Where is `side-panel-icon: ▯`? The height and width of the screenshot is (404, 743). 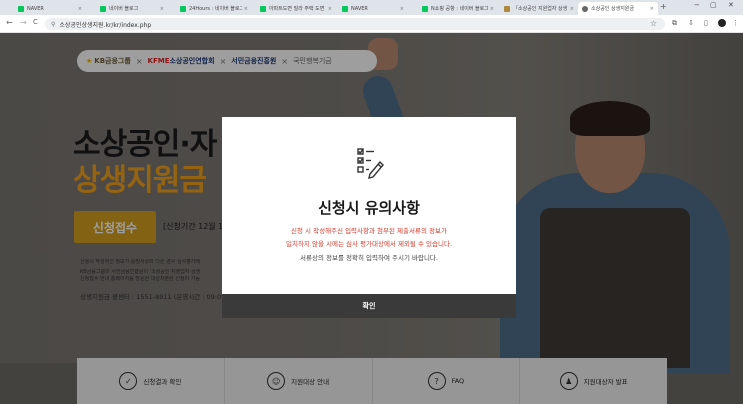 side-panel-icon: ▯ is located at coordinates (706, 23).